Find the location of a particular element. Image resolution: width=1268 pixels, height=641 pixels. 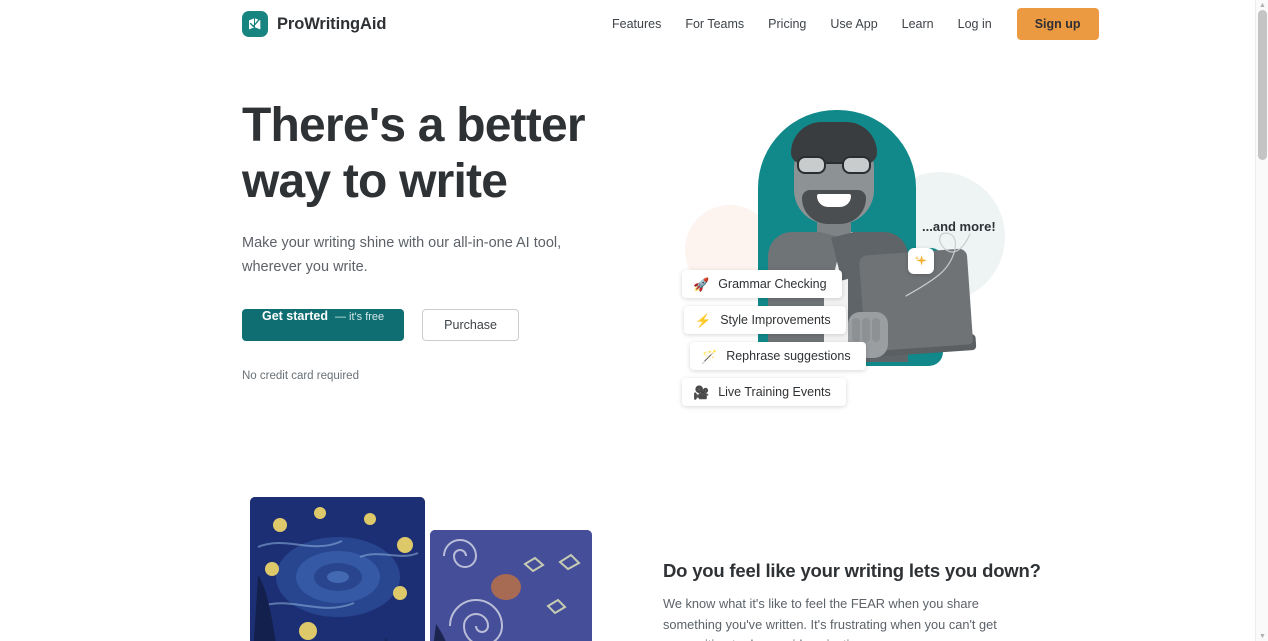

nav-item-learn: Learn is located at coordinates (918, 24).